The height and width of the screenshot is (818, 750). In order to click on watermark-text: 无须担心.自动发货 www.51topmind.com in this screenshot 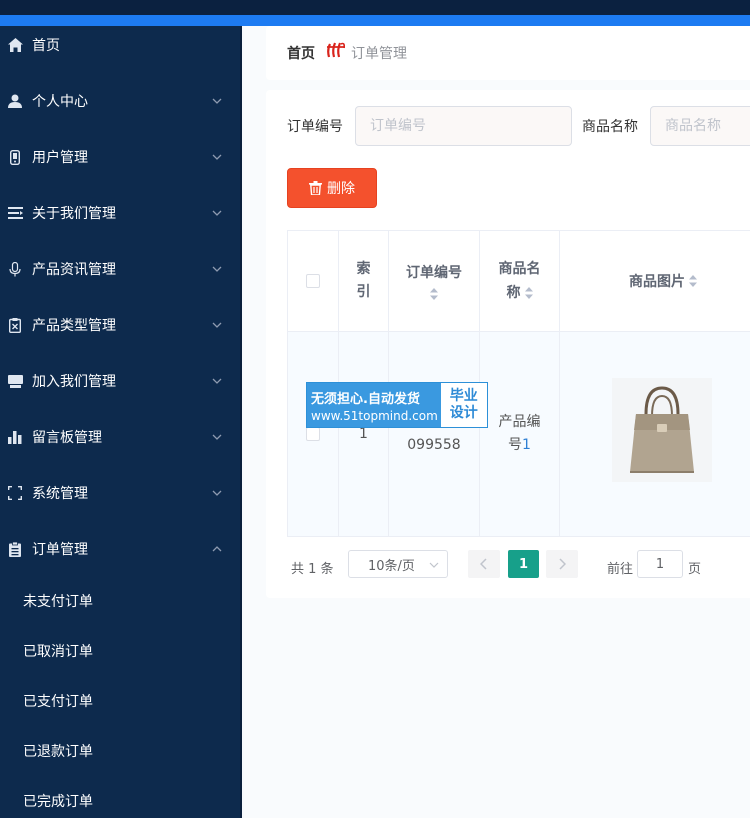, I will do `click(373, 405)`.